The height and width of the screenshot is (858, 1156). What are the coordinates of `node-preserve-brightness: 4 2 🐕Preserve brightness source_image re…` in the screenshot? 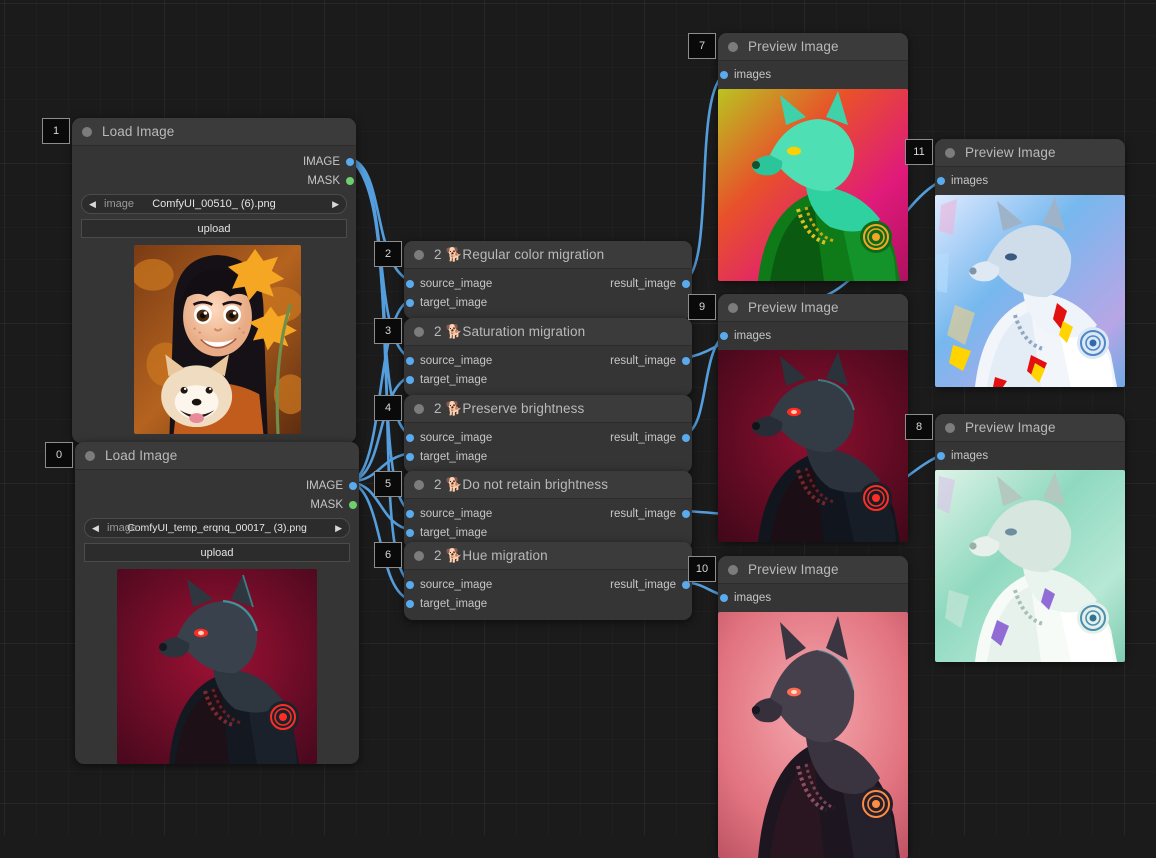 It's located at (533, 434).